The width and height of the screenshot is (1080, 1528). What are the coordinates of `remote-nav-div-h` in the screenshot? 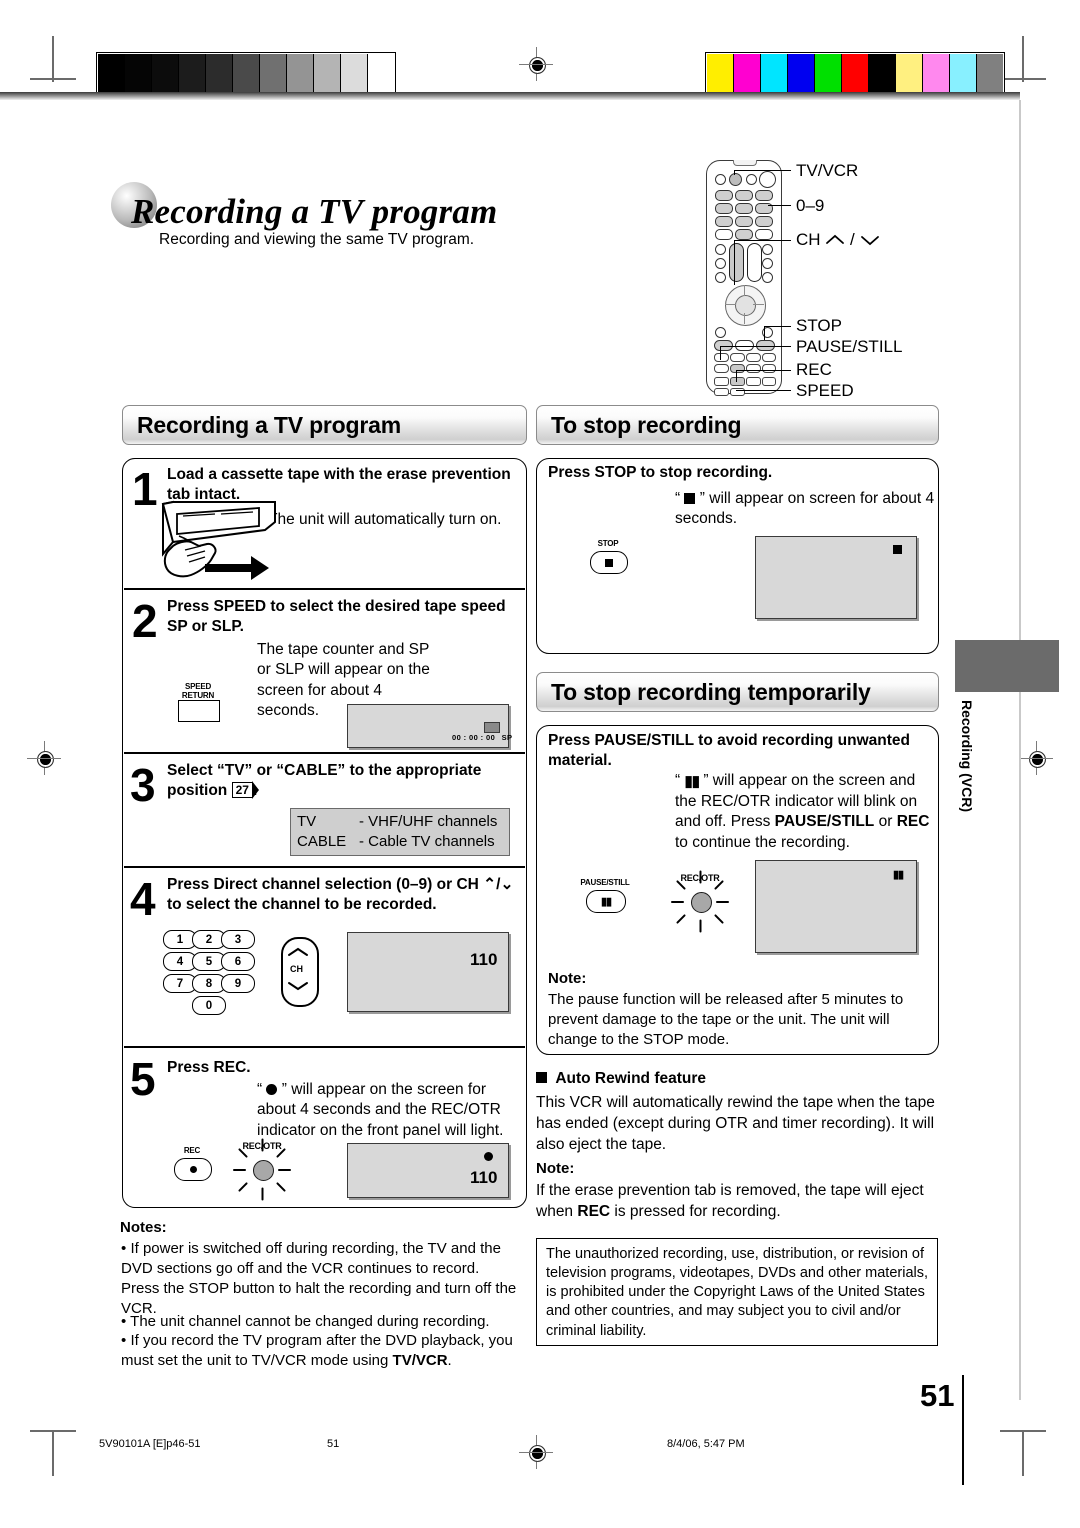 It's located at (730, 305).